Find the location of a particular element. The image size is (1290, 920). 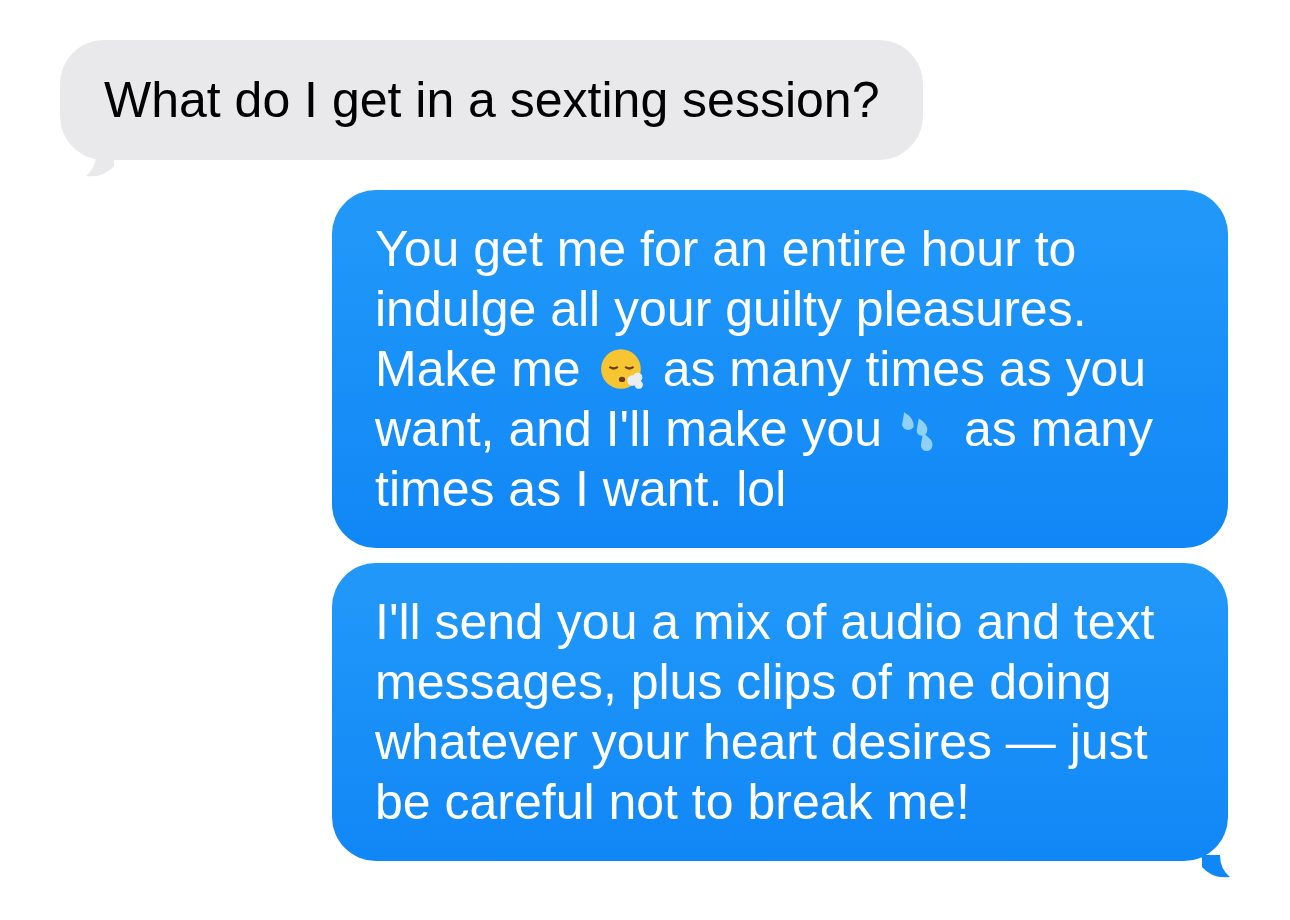

message-text: times as I want. lol is located at coordinates (581, 489).